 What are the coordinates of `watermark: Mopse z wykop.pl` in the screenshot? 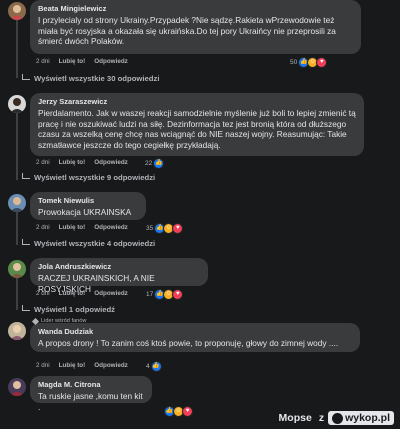 It's located at (336, 418).